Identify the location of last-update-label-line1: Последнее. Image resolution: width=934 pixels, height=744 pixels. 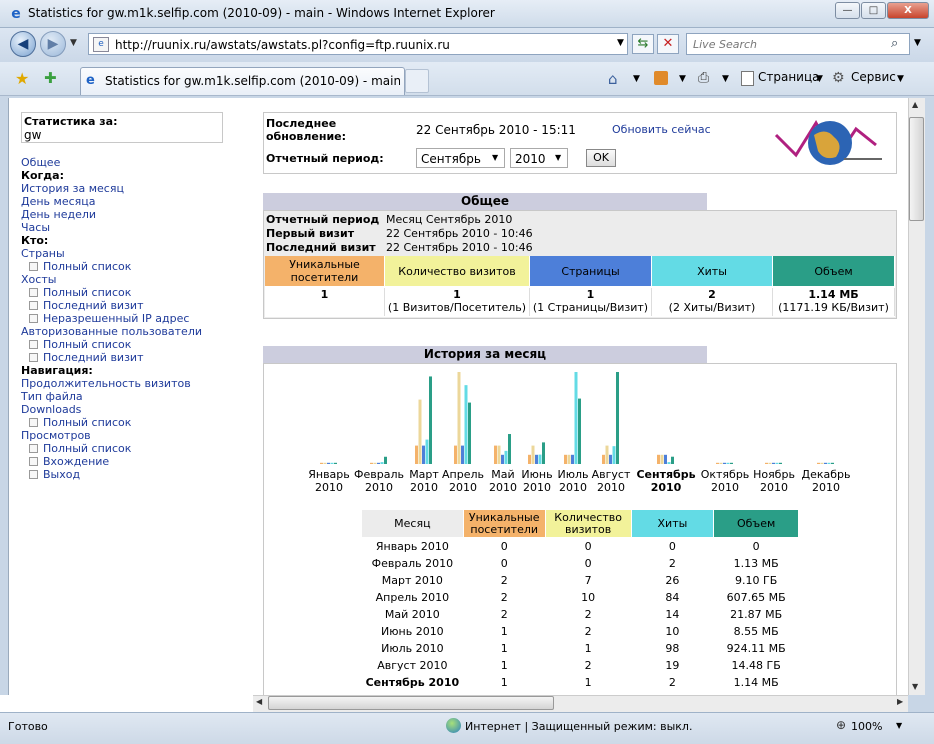
(301, 123).